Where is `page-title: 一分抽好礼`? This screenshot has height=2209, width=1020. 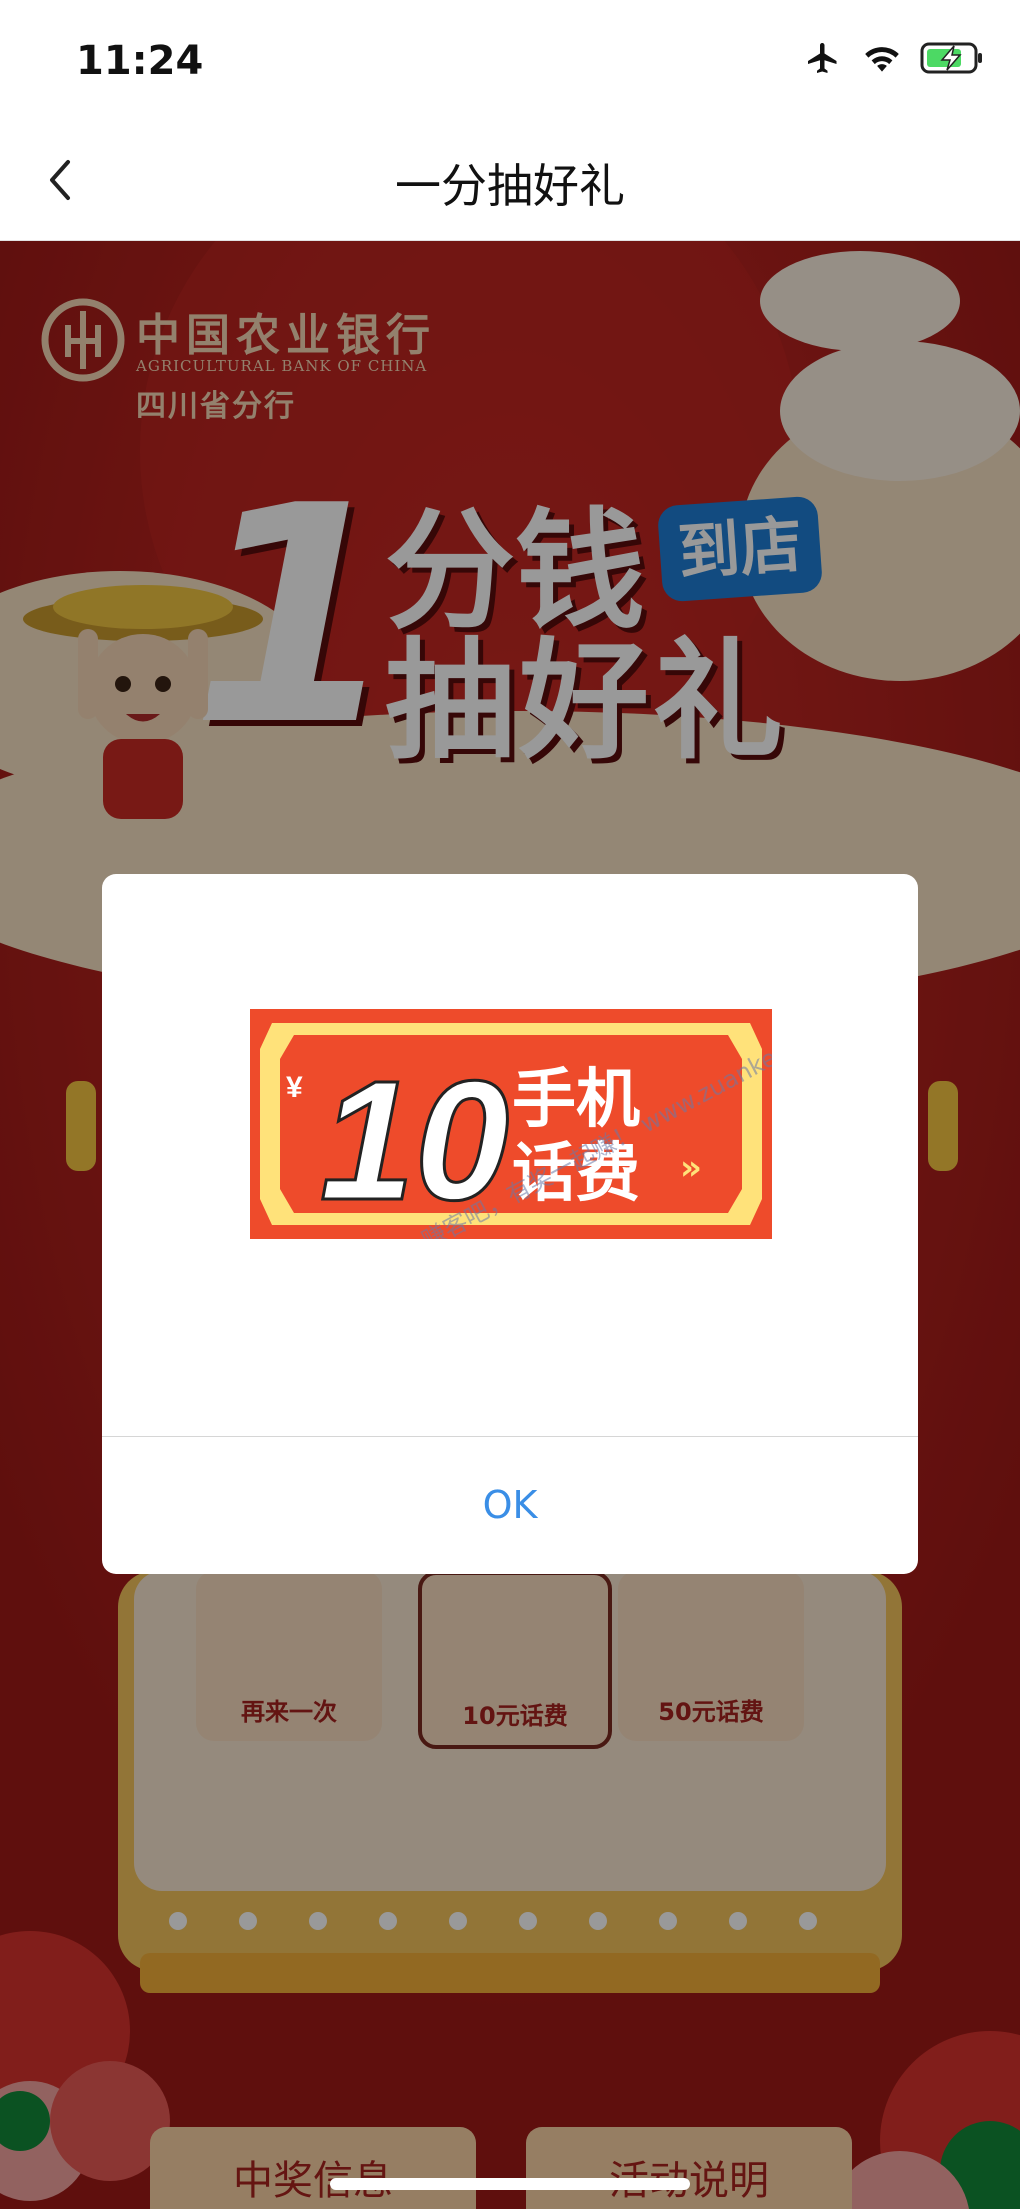 page-title: 一分抽好礼 is located at coordinates (510, 186).